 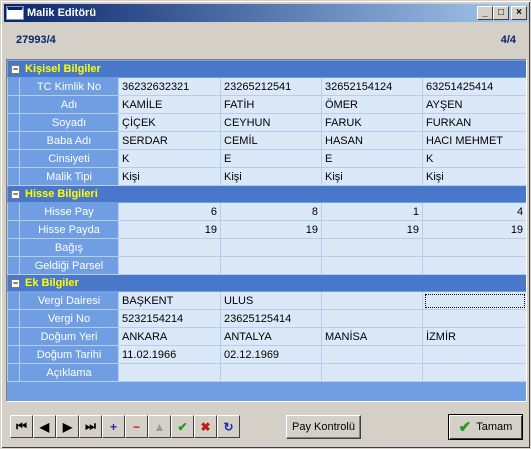 I want to click on section-header-share: − Hisse Bilgileri, so click(x=266, y=194).